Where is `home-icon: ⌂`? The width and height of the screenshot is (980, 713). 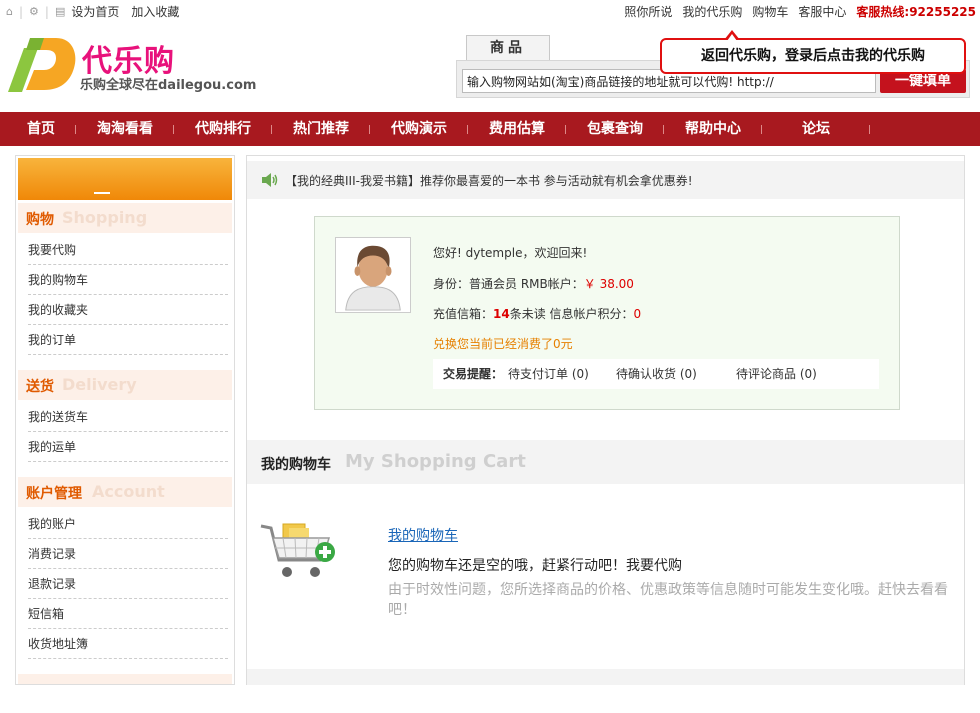
home-icon: ⌂ is located at coordinates (9, 11).